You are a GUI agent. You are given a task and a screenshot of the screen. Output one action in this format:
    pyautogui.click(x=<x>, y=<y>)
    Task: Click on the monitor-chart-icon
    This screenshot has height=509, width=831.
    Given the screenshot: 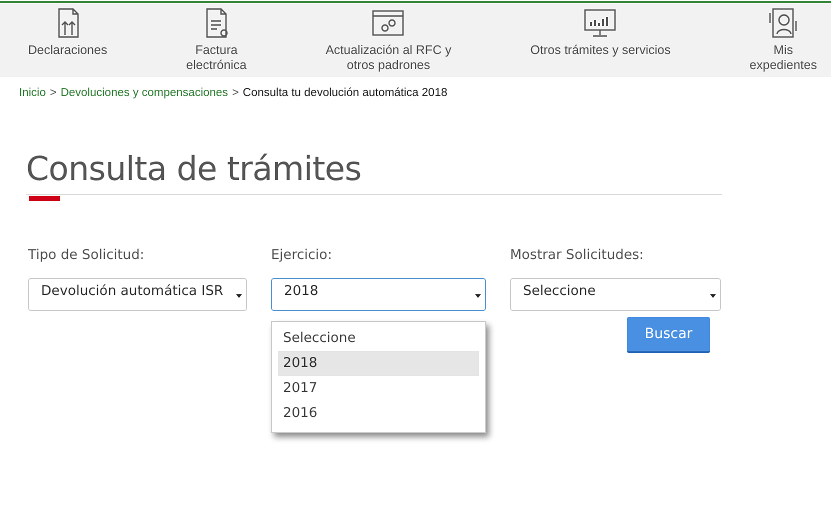 What is the action you would take?
    pyautogui.click(x=600, y=23)
    